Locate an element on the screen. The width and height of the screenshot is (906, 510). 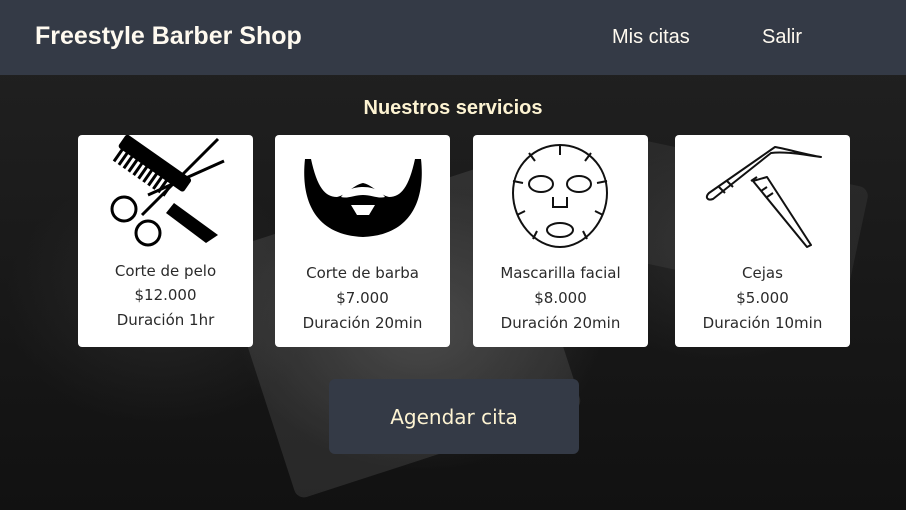
face-mask-icon is located at coordinates (560, 194).